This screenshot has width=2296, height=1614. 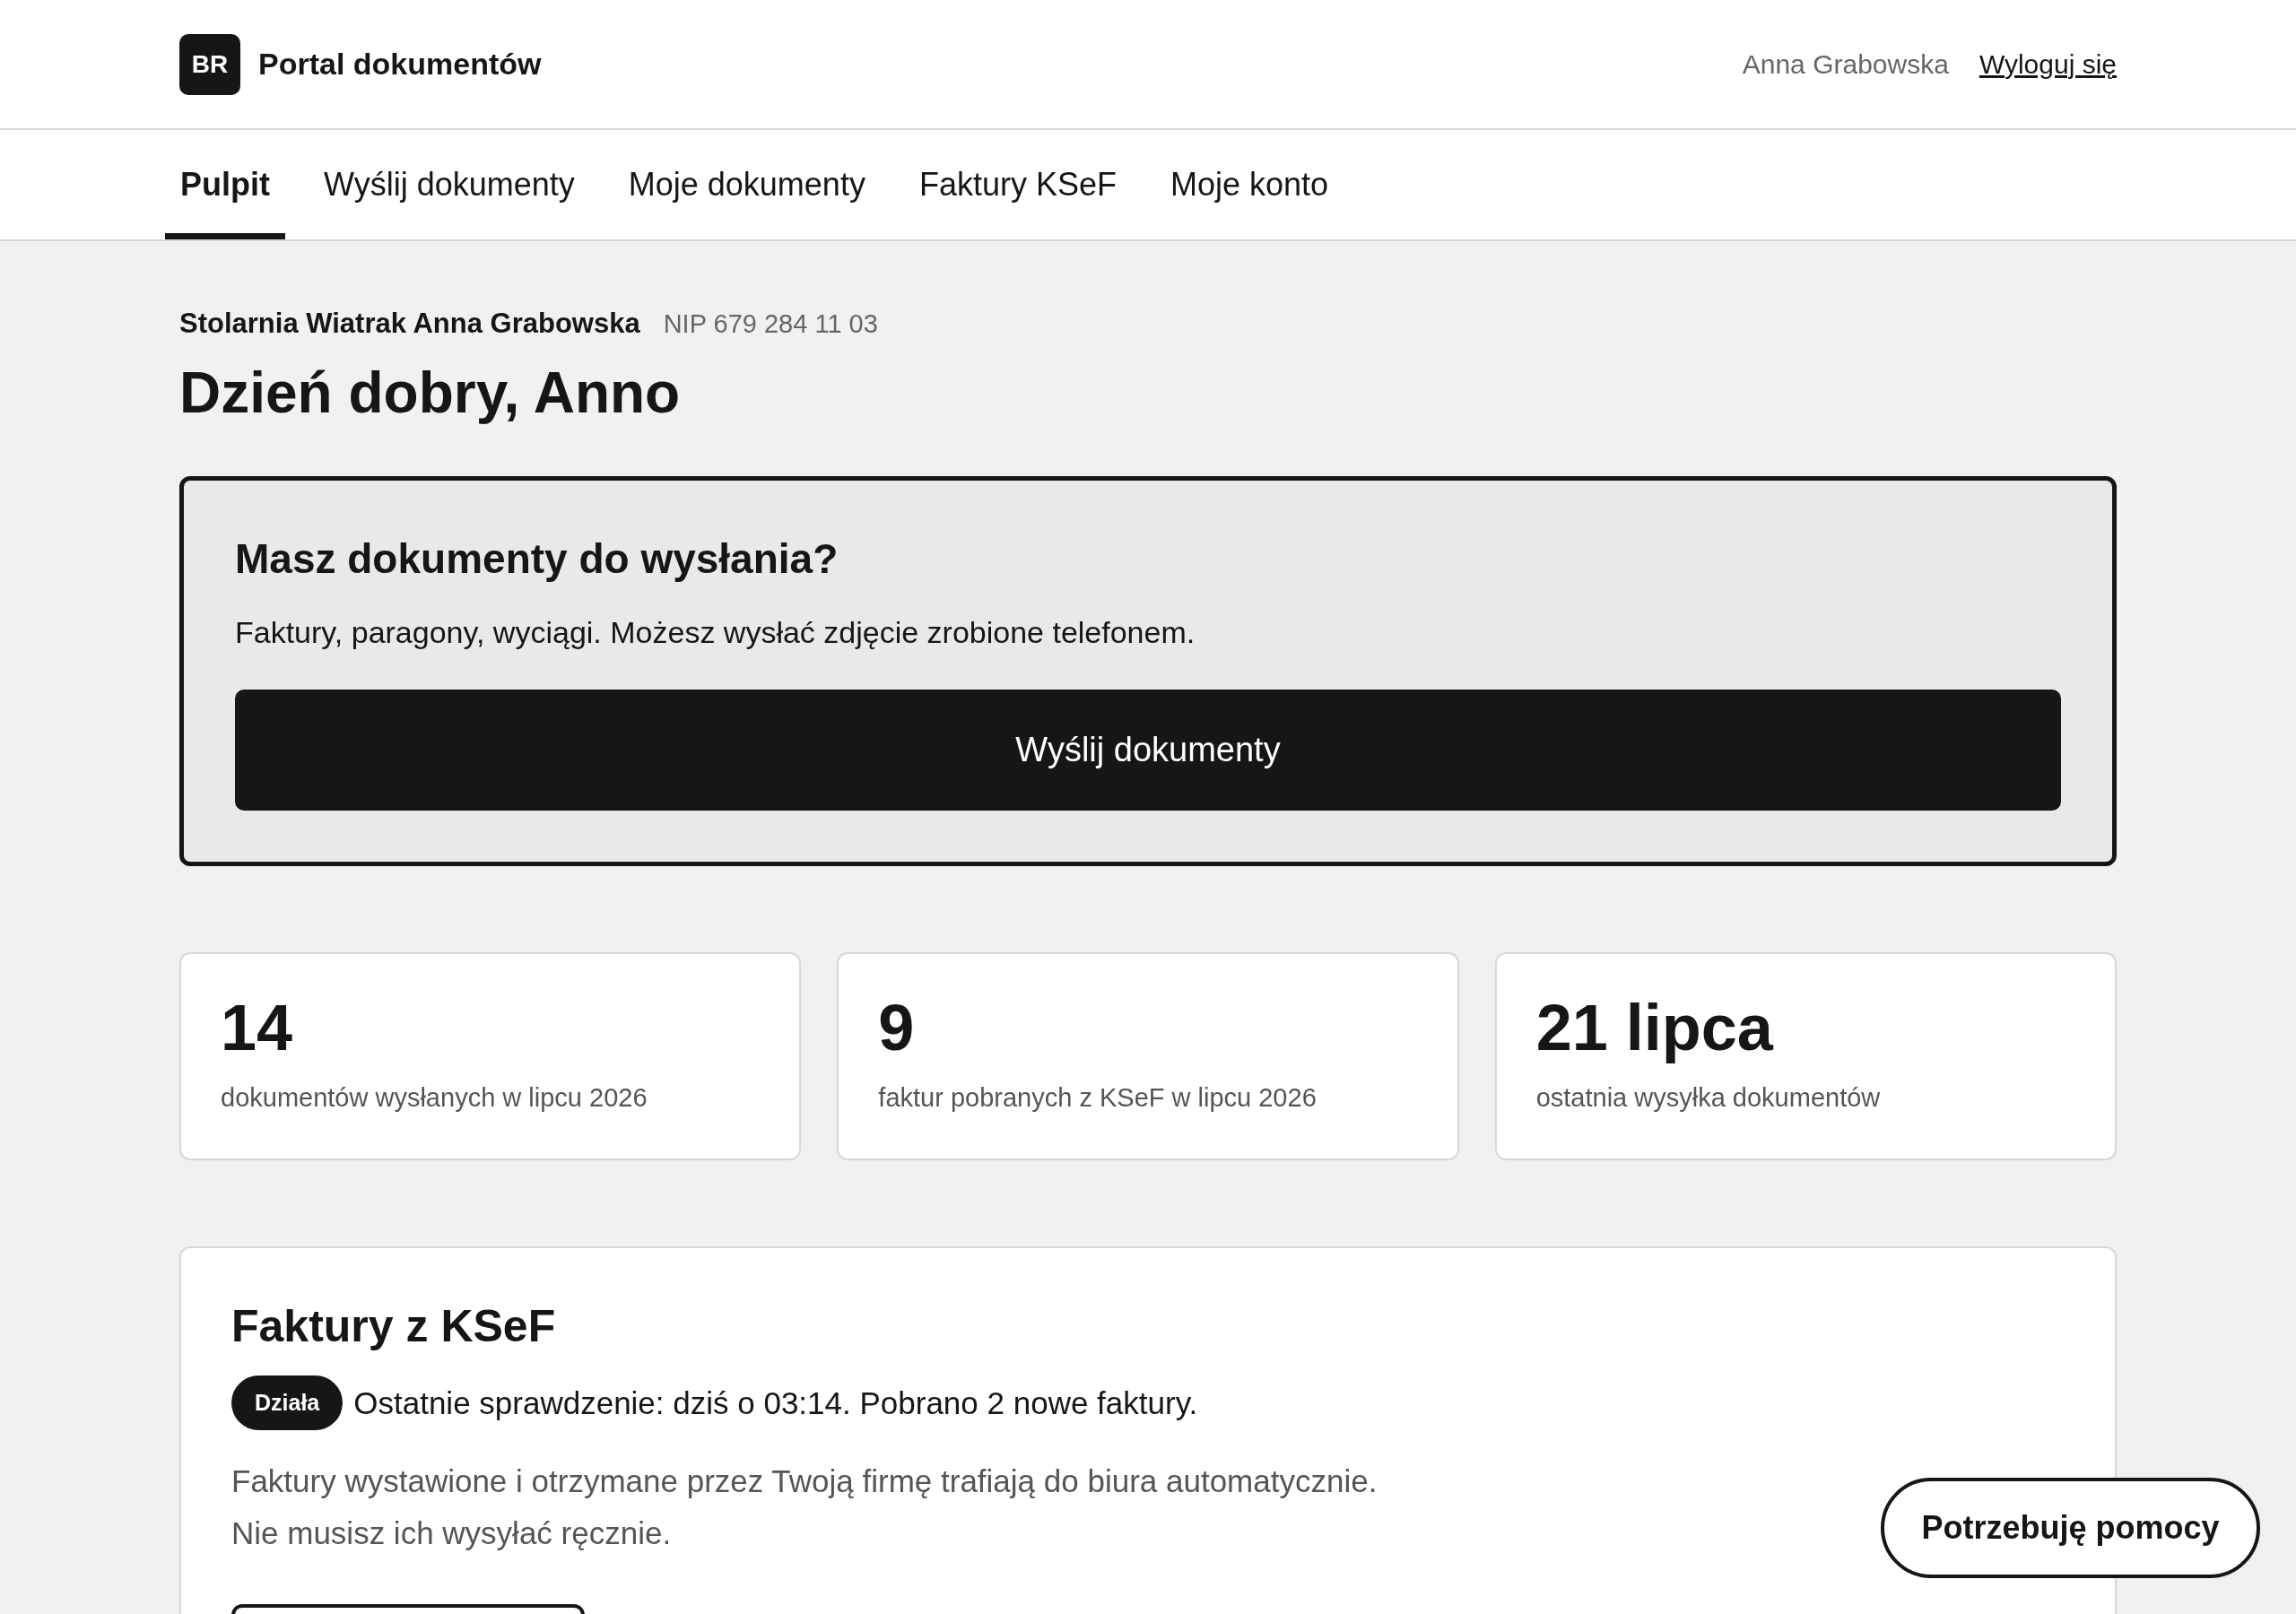 What do you see at coordinates (225, 184) in the screenshot?
I see `nav-tab: Pulpit` at bounding box center [225, 184].